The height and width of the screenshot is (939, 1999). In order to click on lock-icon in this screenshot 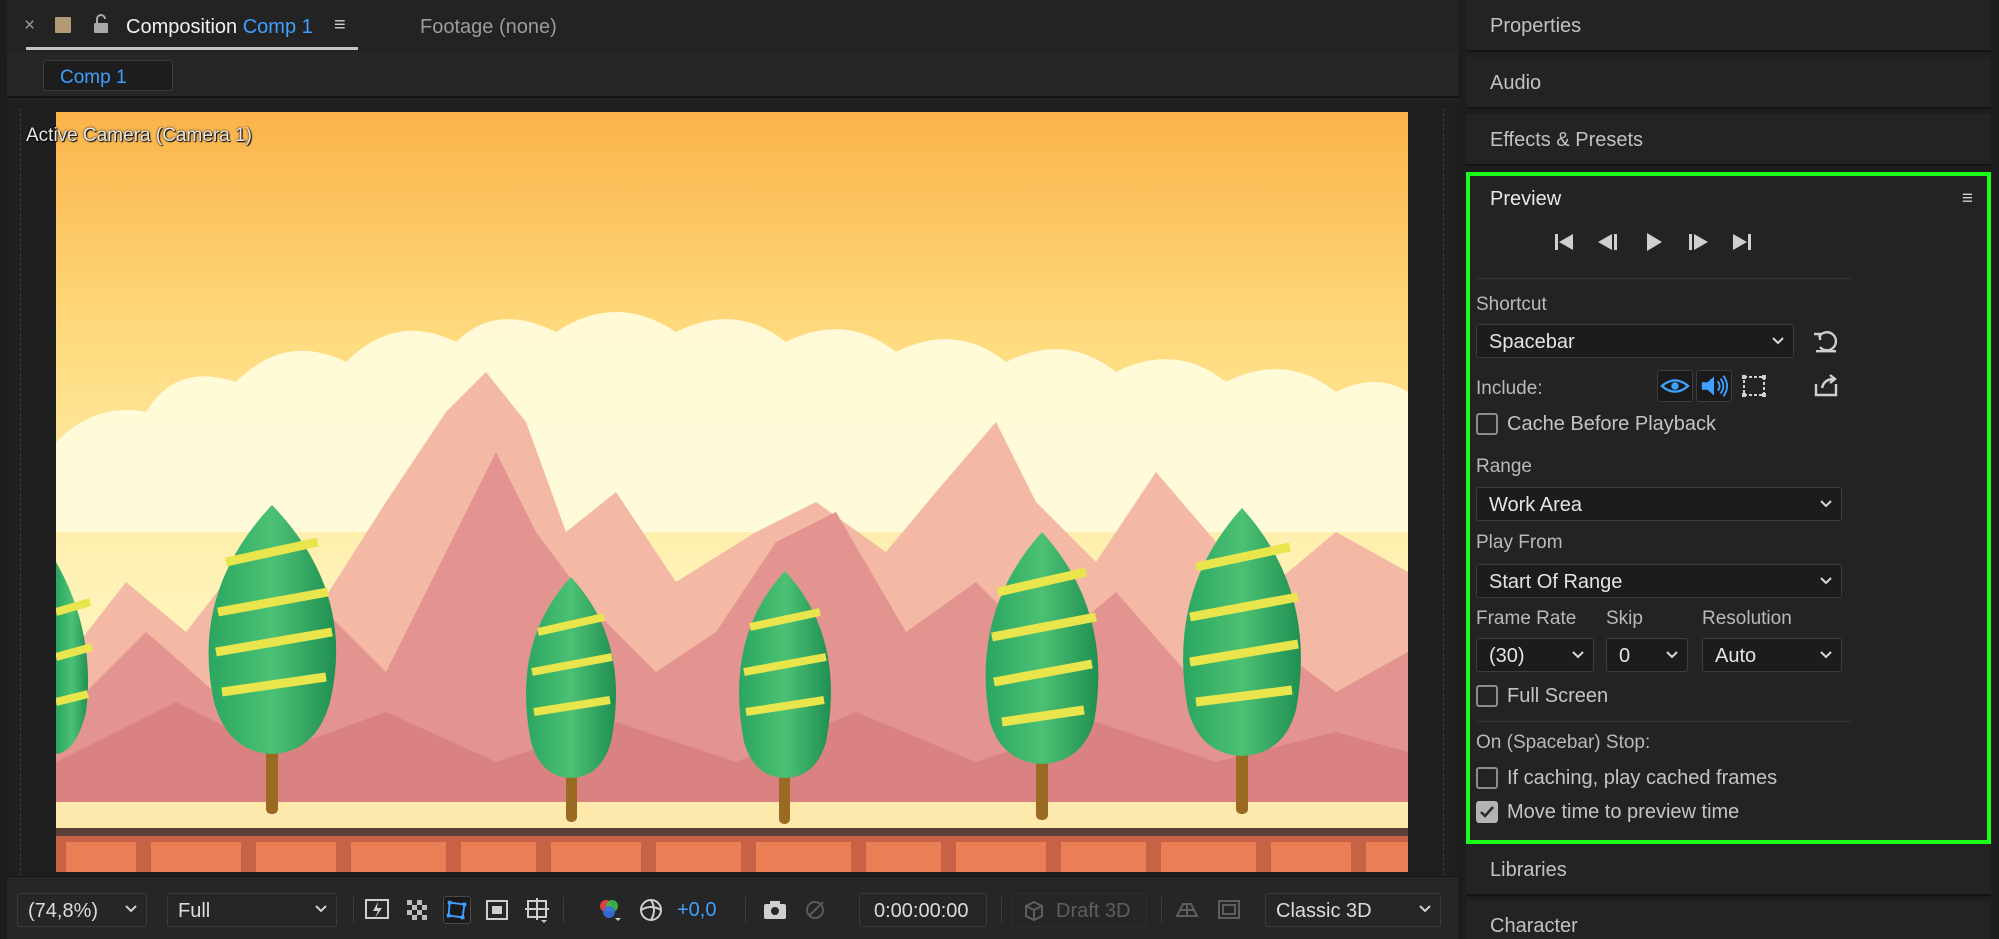, I will do `click(101, 24)`.